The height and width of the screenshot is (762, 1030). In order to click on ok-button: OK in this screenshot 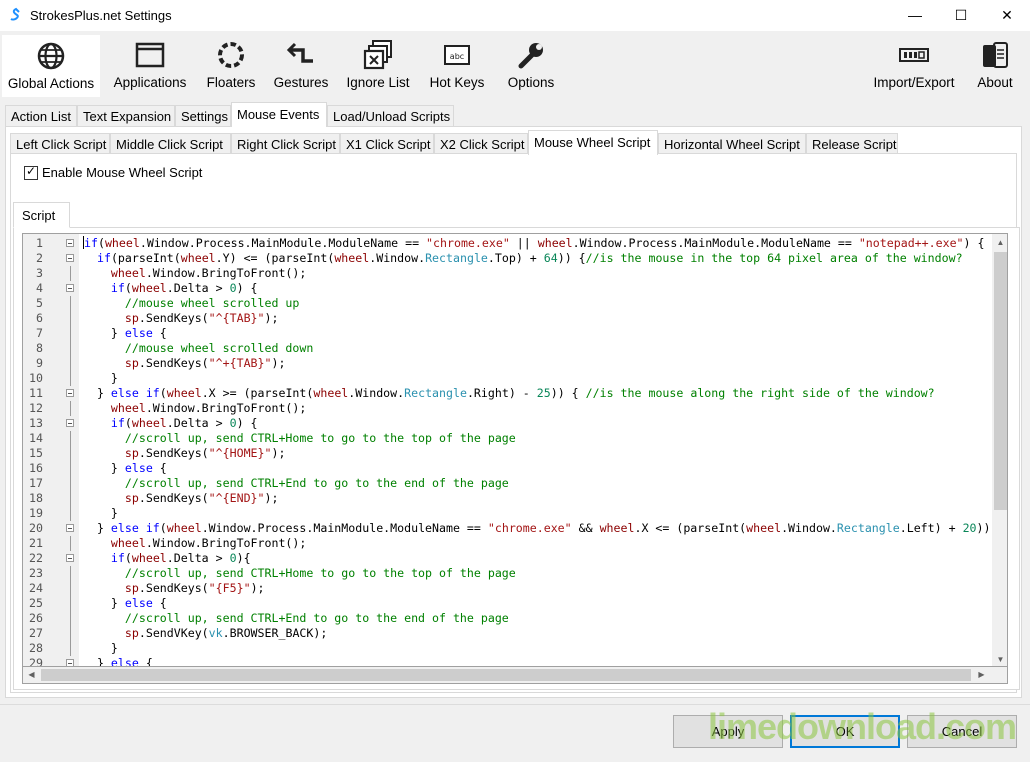, I will do `click(845, 731)`.